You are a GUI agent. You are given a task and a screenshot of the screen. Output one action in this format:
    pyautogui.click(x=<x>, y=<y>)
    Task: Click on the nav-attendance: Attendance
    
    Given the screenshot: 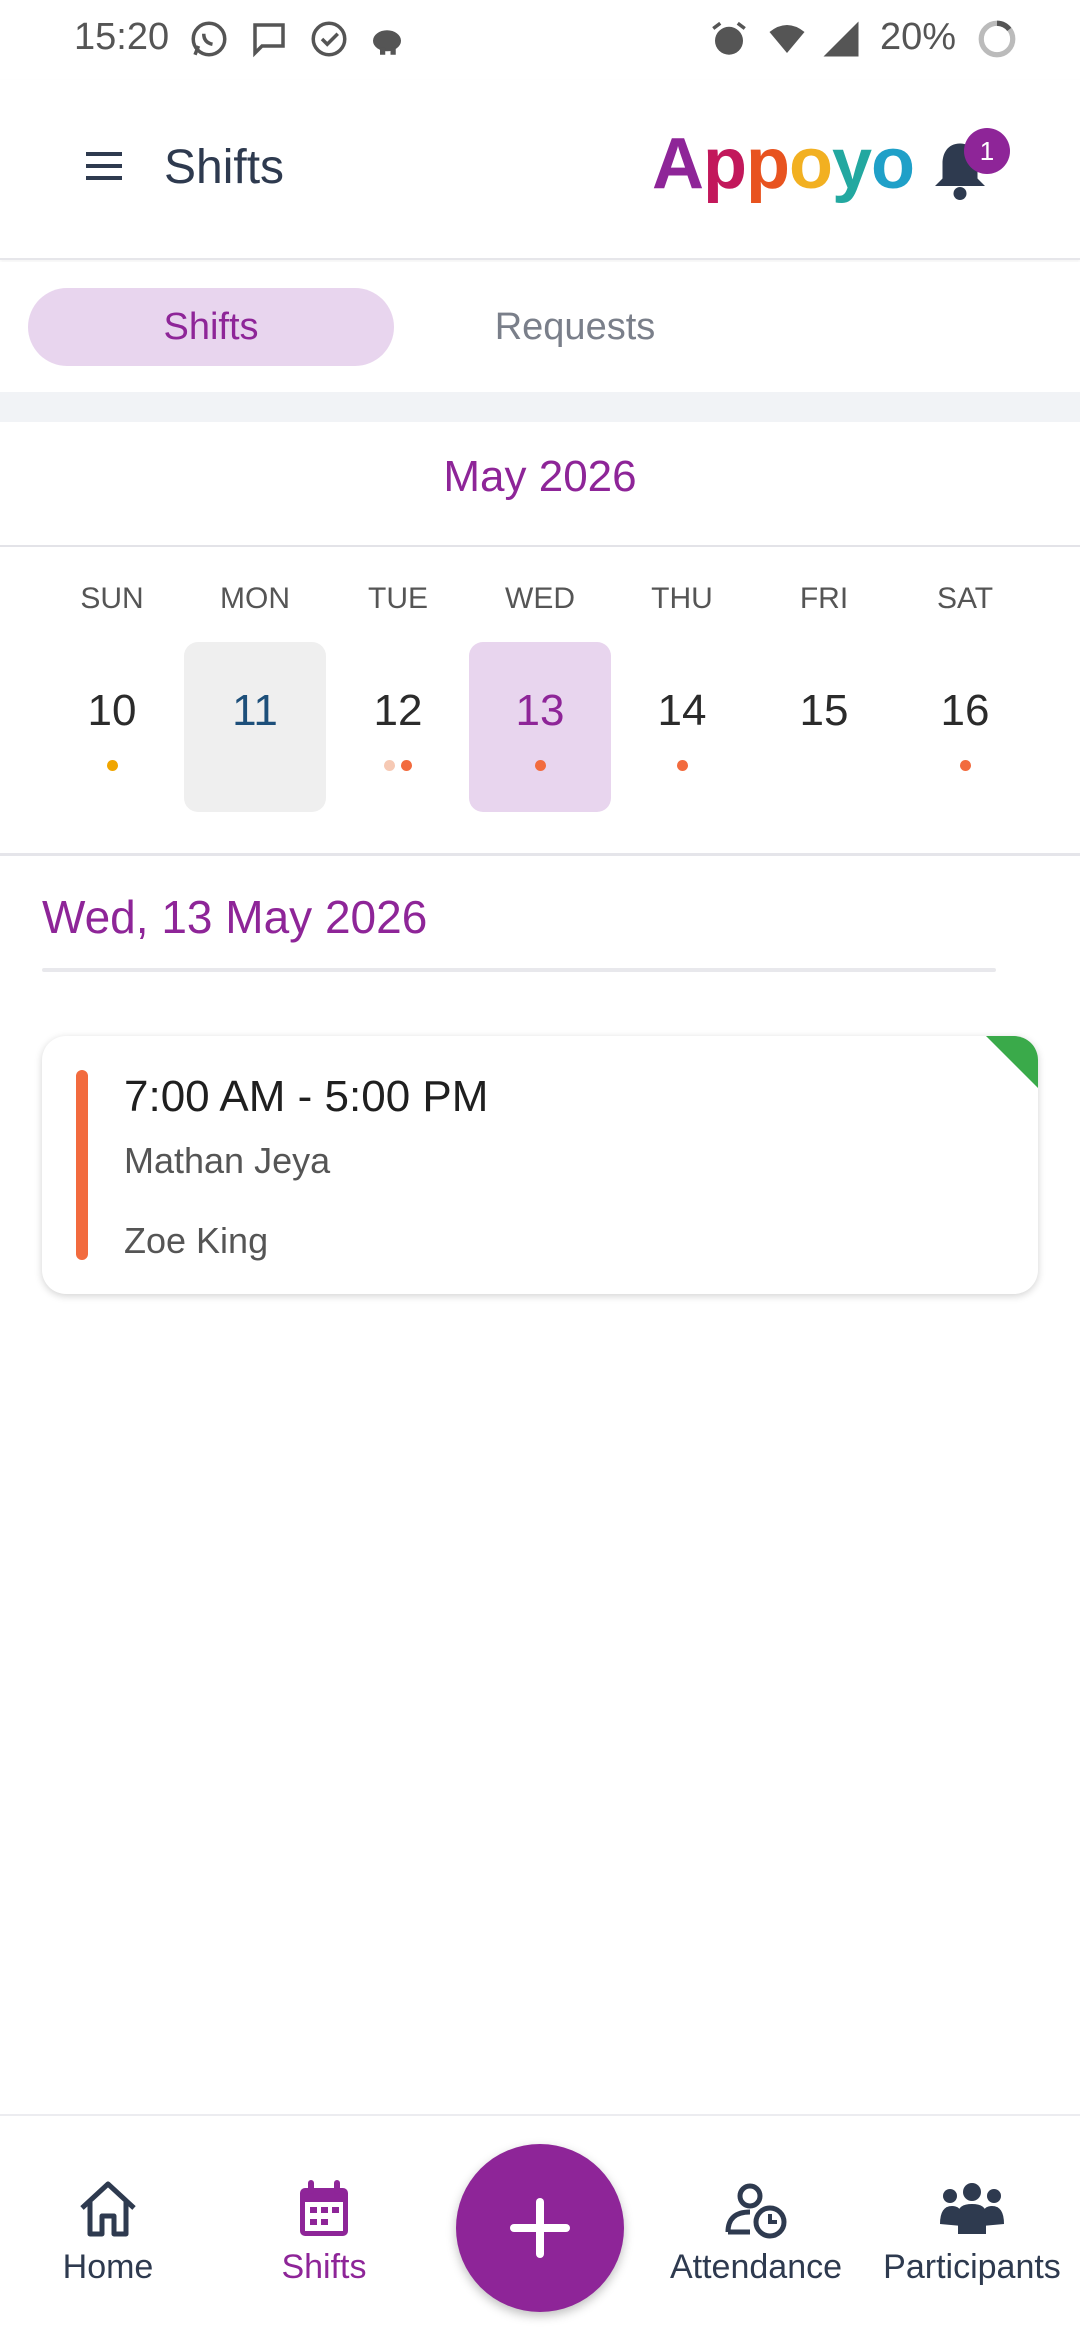 What is the action you would take?
    pyautogui.click(x=756, y=2231)
    